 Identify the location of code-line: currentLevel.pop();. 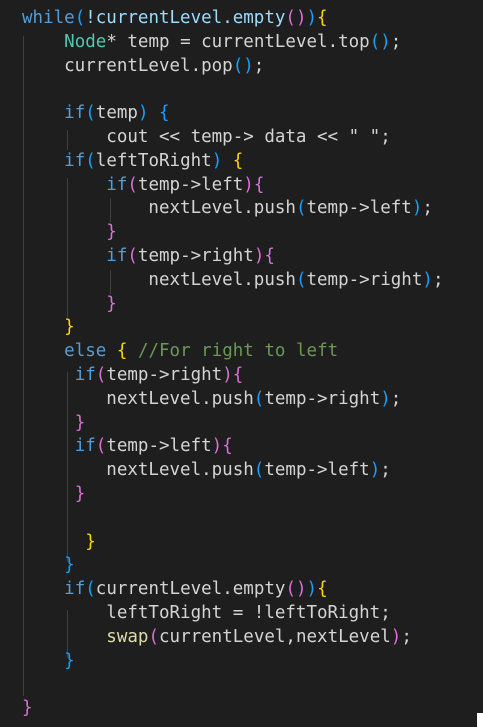
(143, 66).